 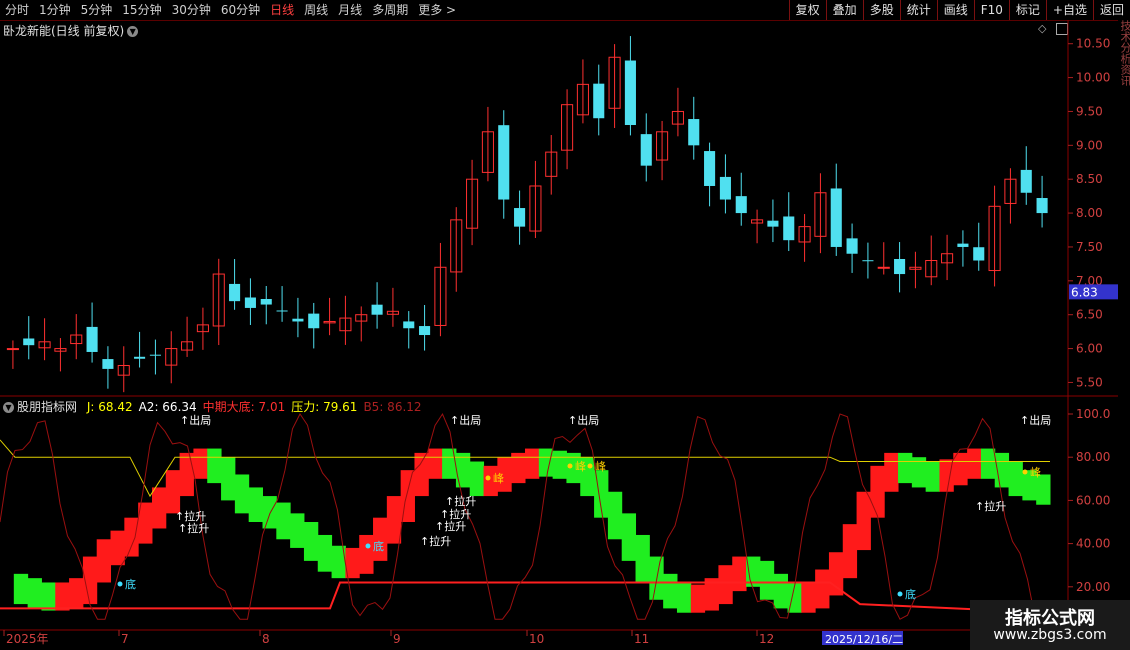 I want to click on price-tick-label-8: 6.50, so click(x=1089, y=315).